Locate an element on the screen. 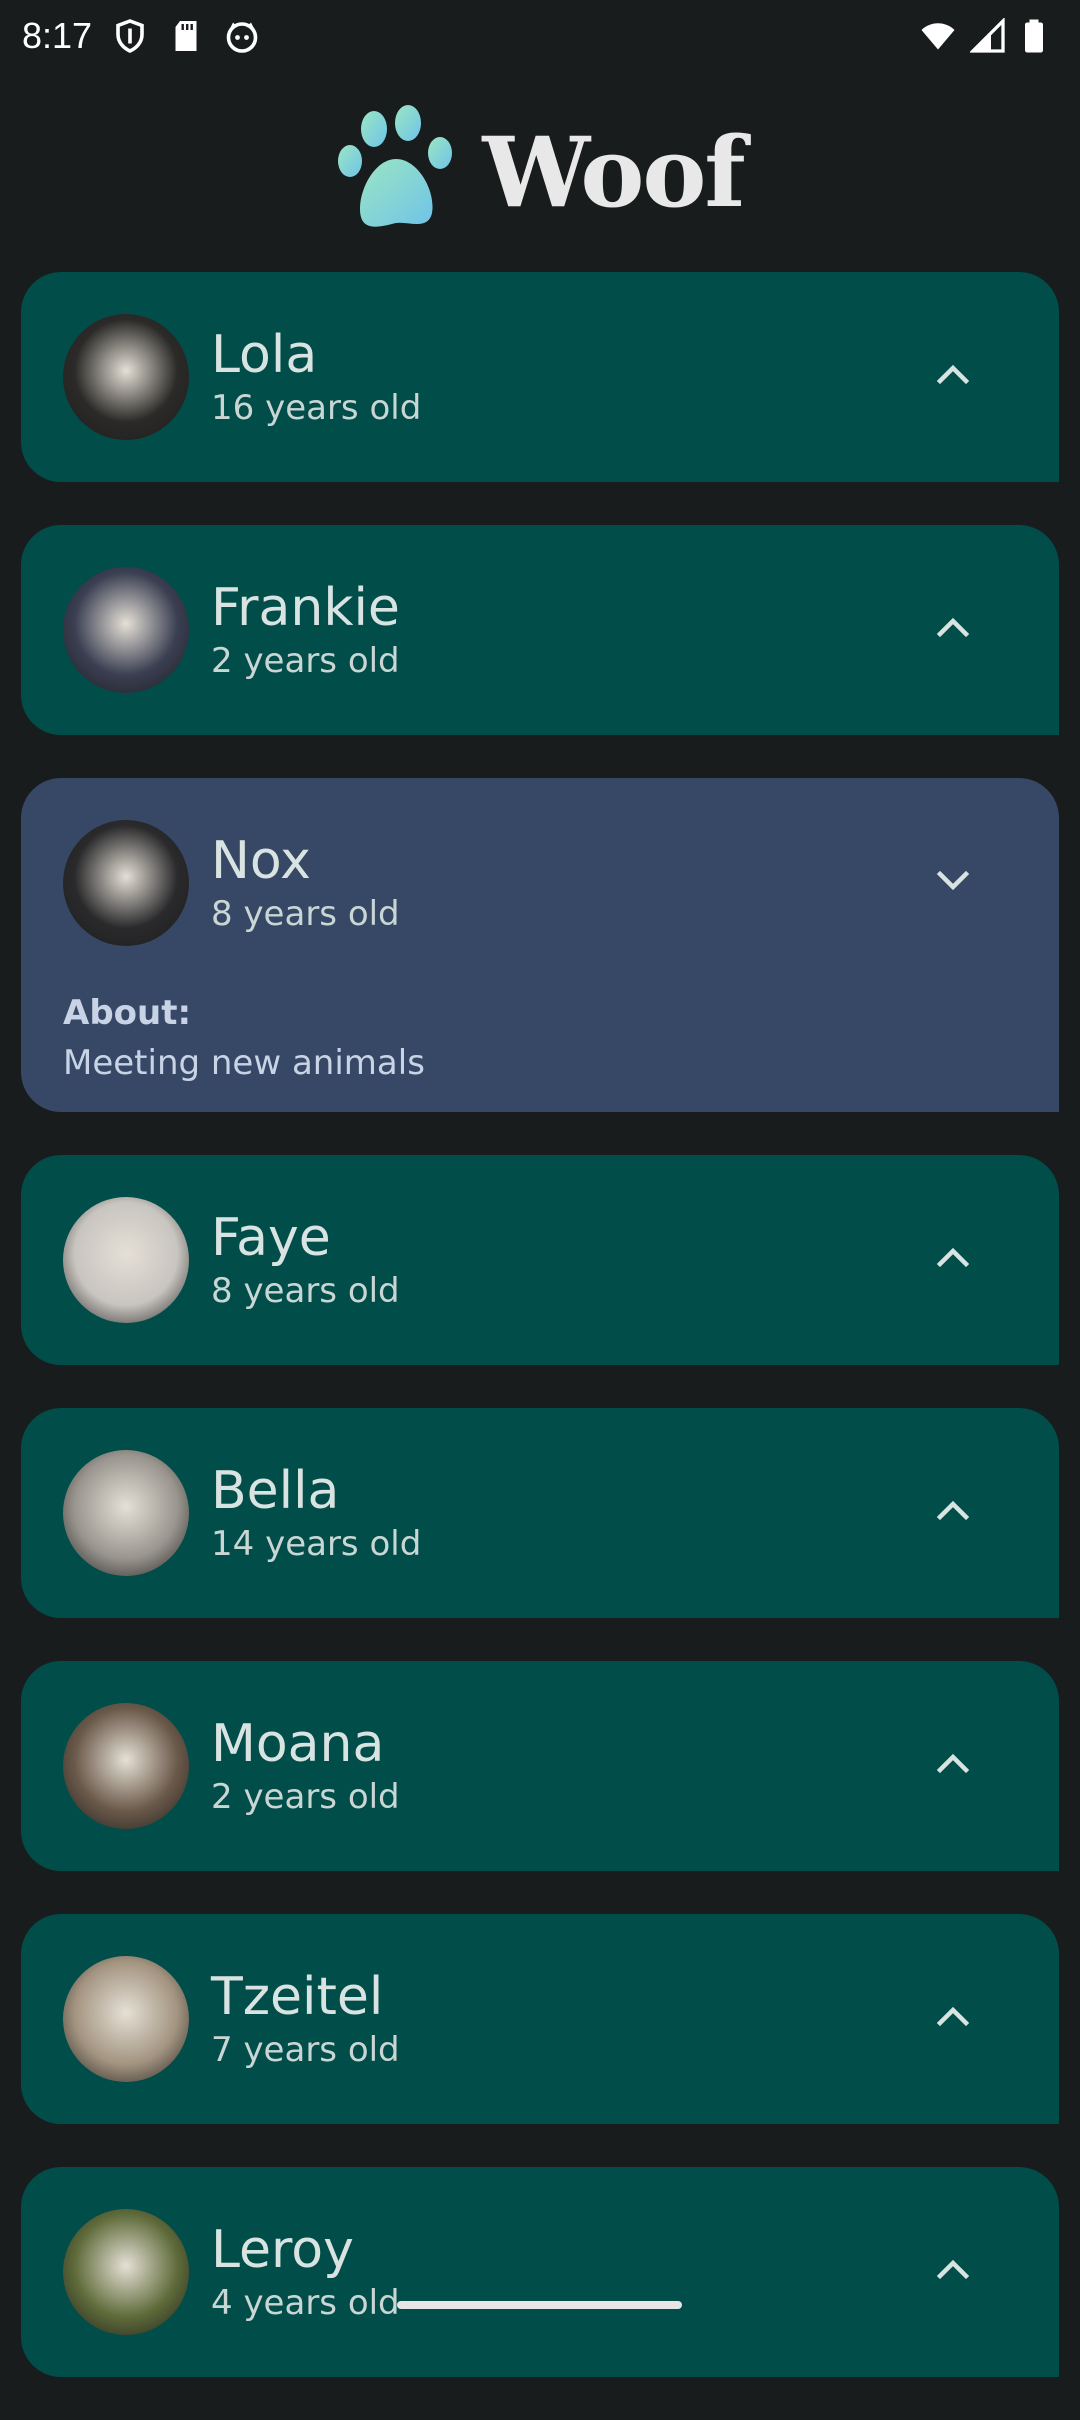 This screenshot has height=2420, width=1080. status-left: 8:17 is located at coordinates (141, 36).